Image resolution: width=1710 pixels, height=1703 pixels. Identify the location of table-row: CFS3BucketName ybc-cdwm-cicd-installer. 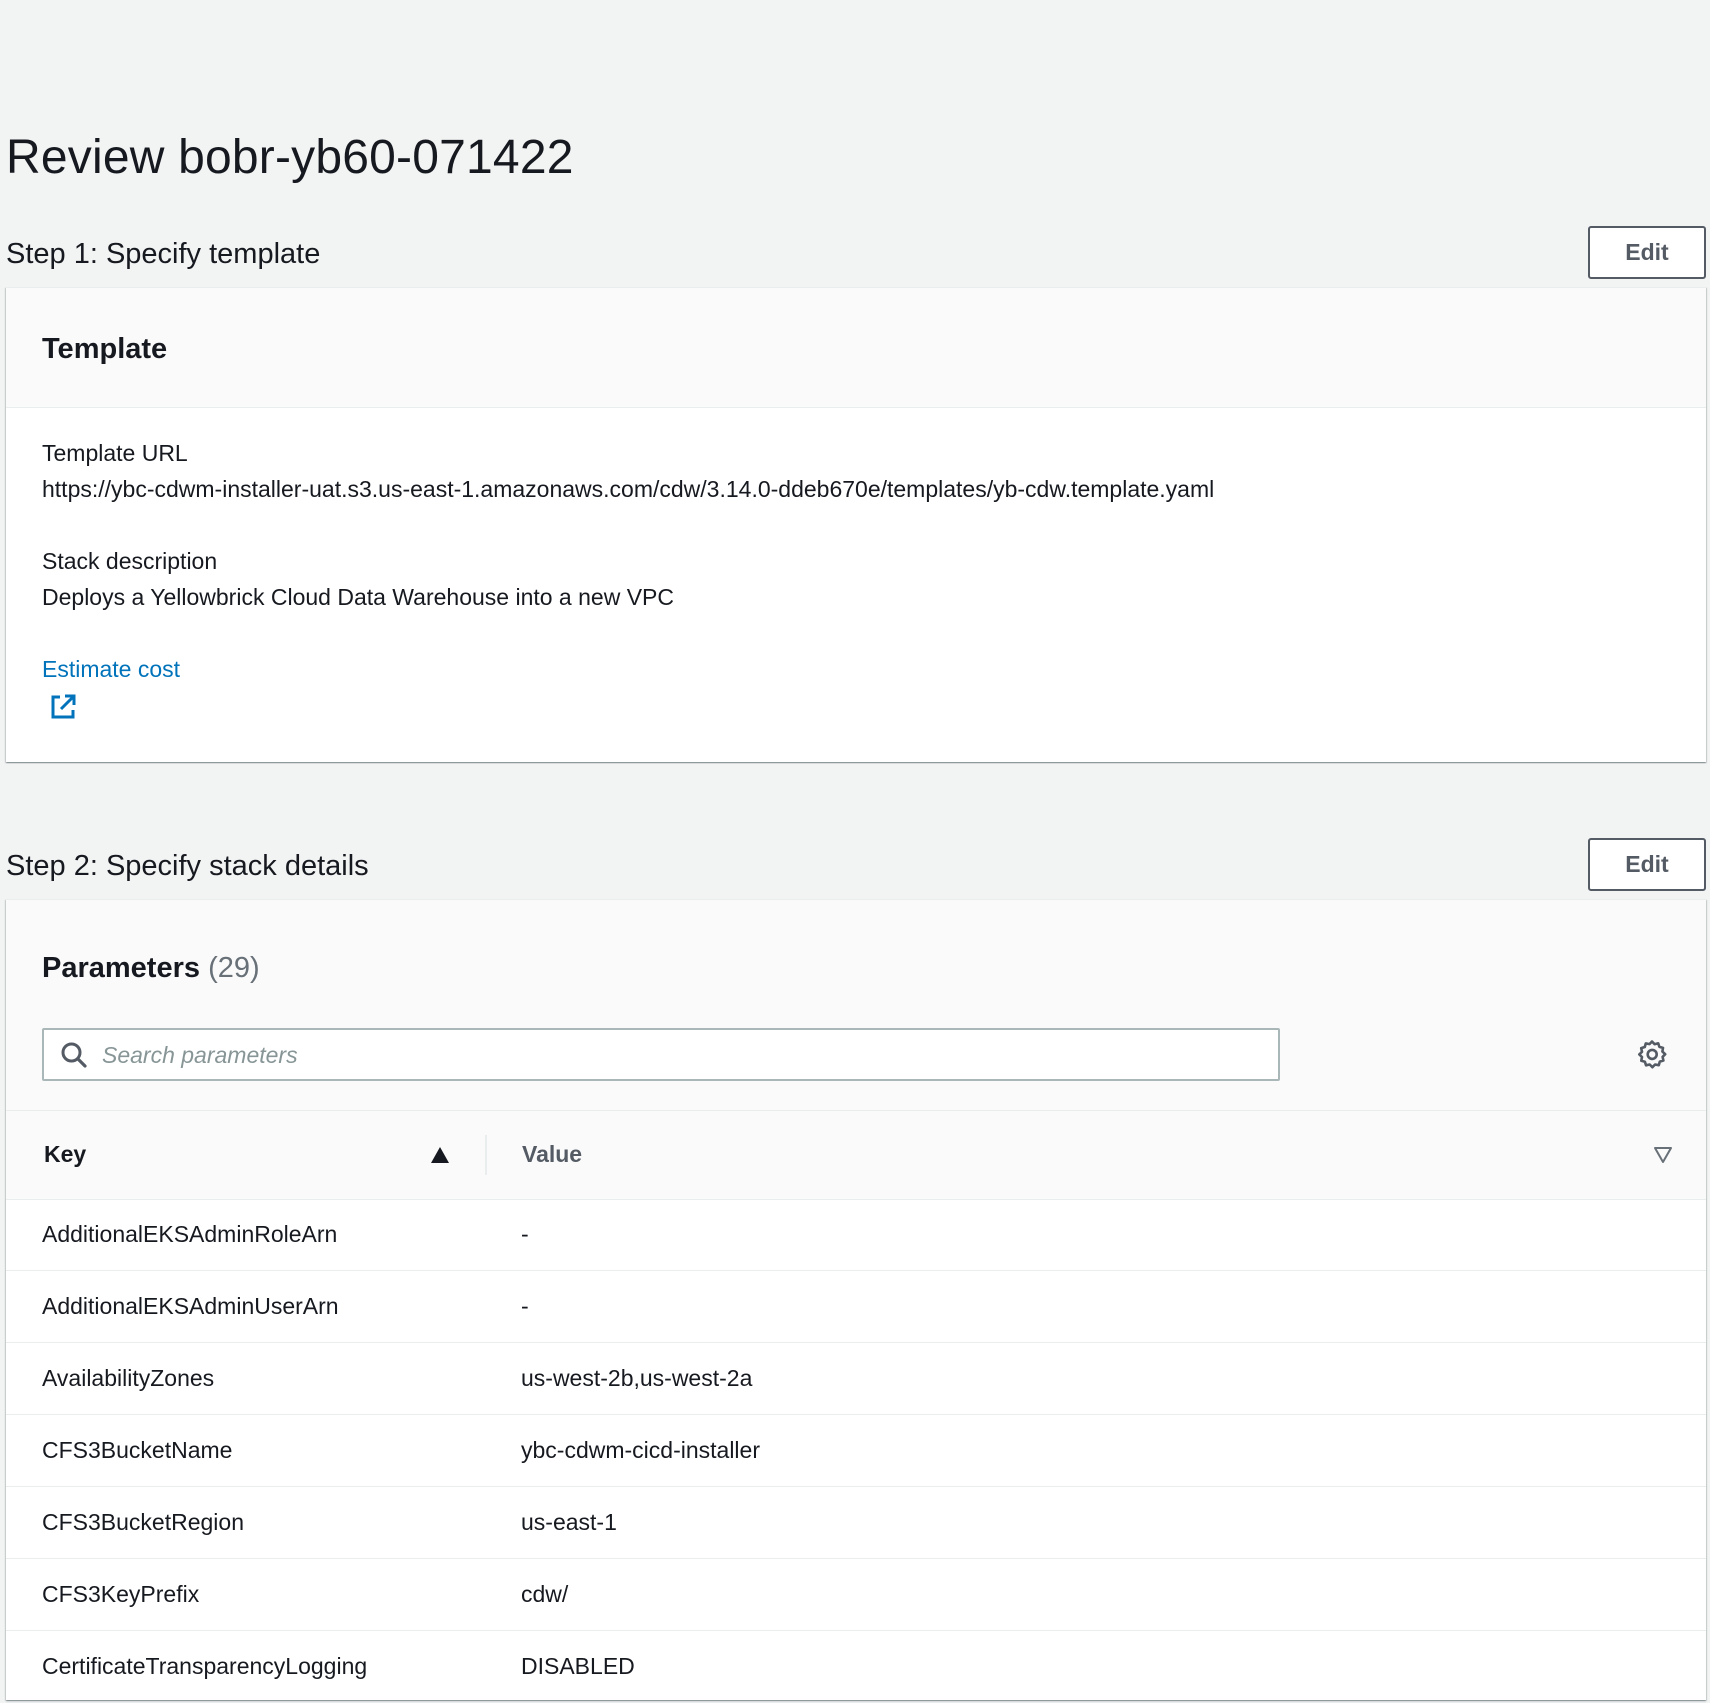
(856, 1451).